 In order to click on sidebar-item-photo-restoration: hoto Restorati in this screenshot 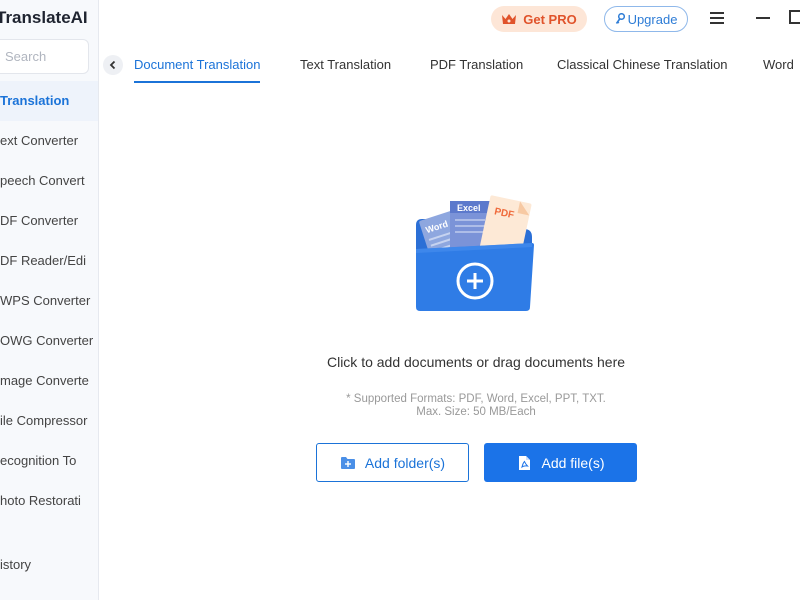, I will do `click(49, 501)`.